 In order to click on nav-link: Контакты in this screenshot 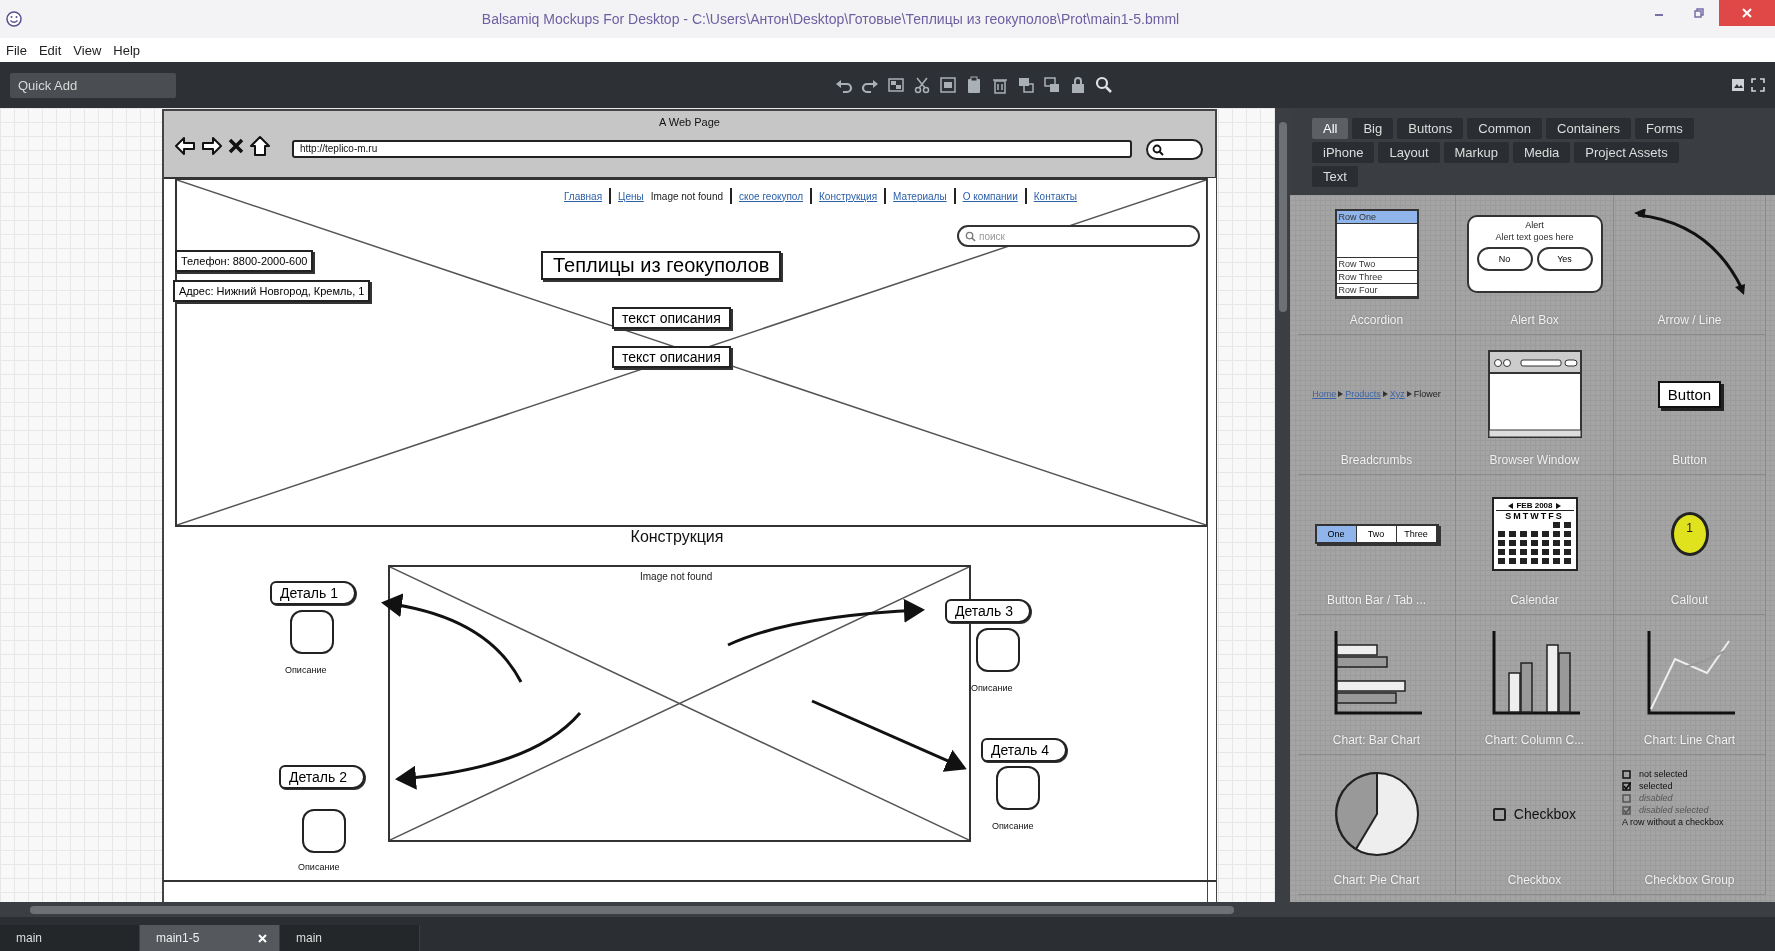, I will do `click(1055, 196)`.